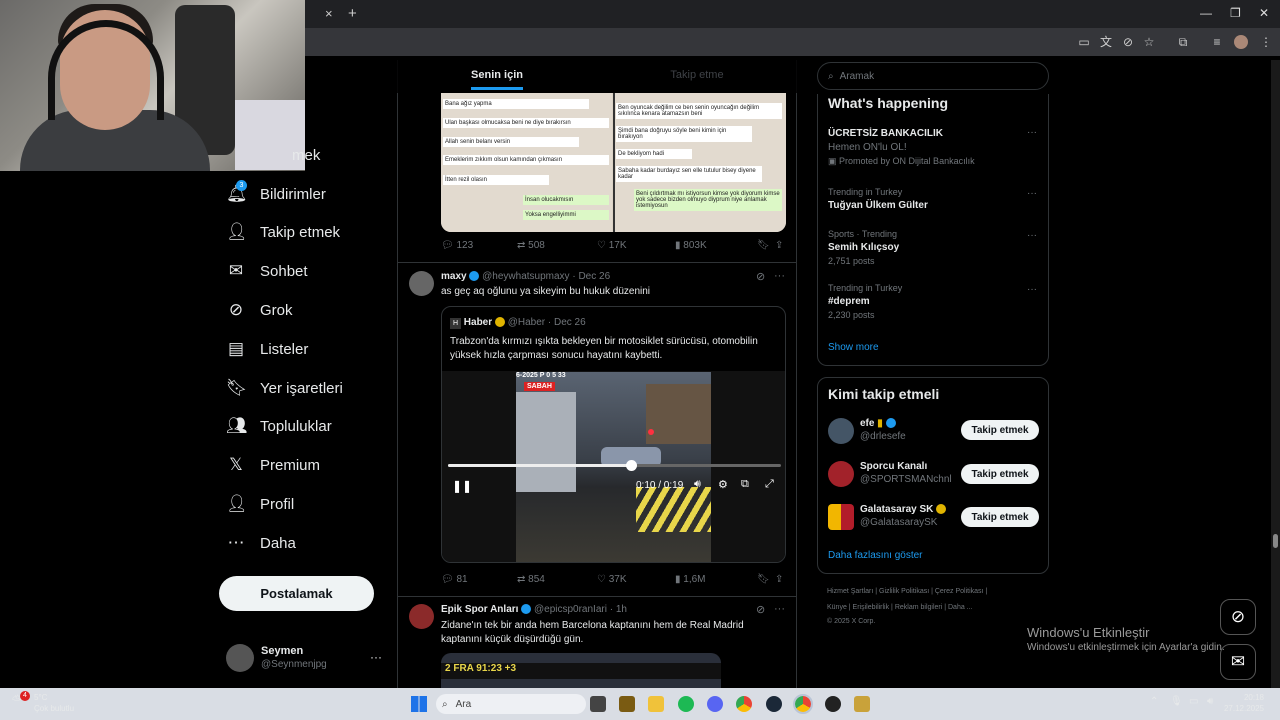 This screenshot has width=1280, height=720. Describe the element at coordinates (273, 465) in the screenshot. I see `nav-item-premium: 𝕏 Premium` at that location.